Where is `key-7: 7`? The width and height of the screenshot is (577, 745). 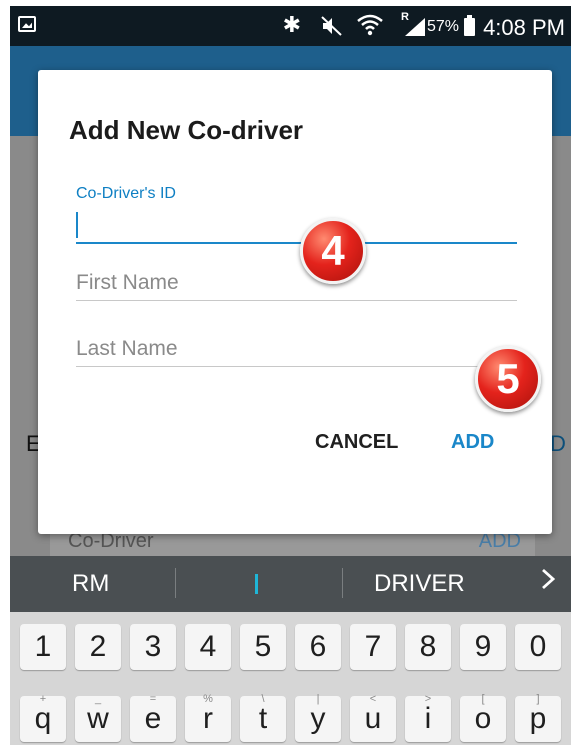
key-7: 7 is located at coordinates (373, 647).